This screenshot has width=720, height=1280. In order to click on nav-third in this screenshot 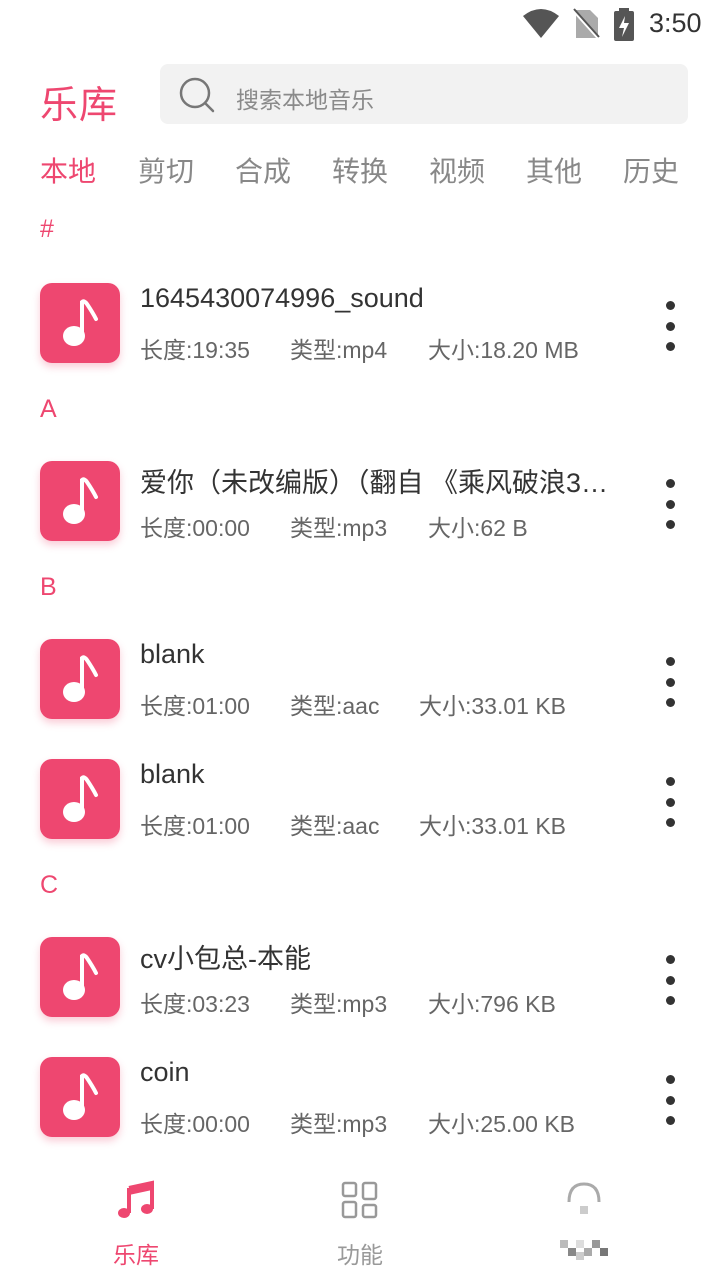, I will do `click(584, 1220)`.